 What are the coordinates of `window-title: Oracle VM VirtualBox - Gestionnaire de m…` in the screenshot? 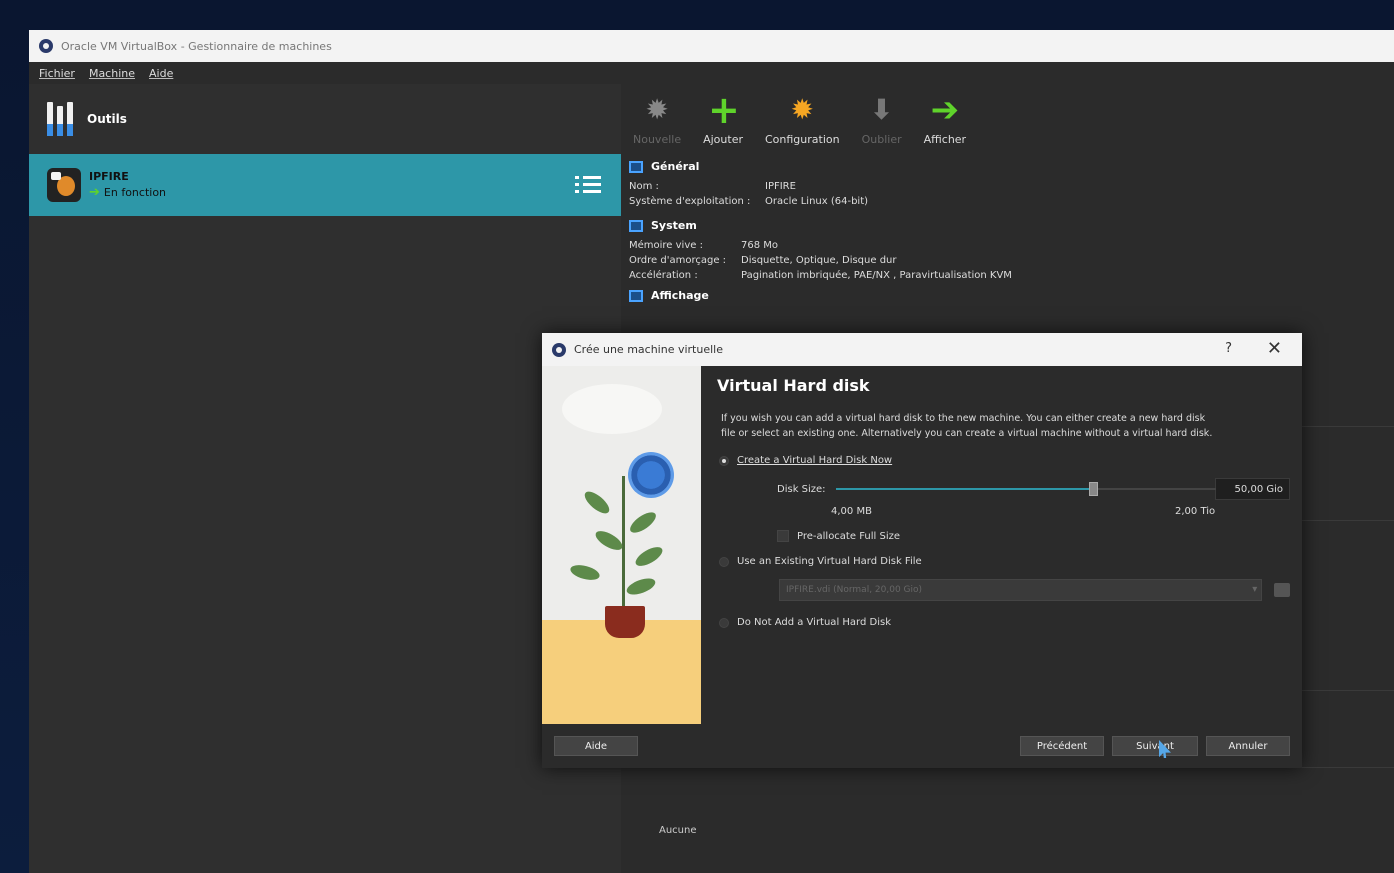 It's located at (196, 46).